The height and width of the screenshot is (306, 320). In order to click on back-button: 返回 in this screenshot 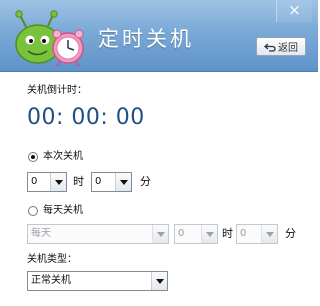, I will do `click(281, 46)`.